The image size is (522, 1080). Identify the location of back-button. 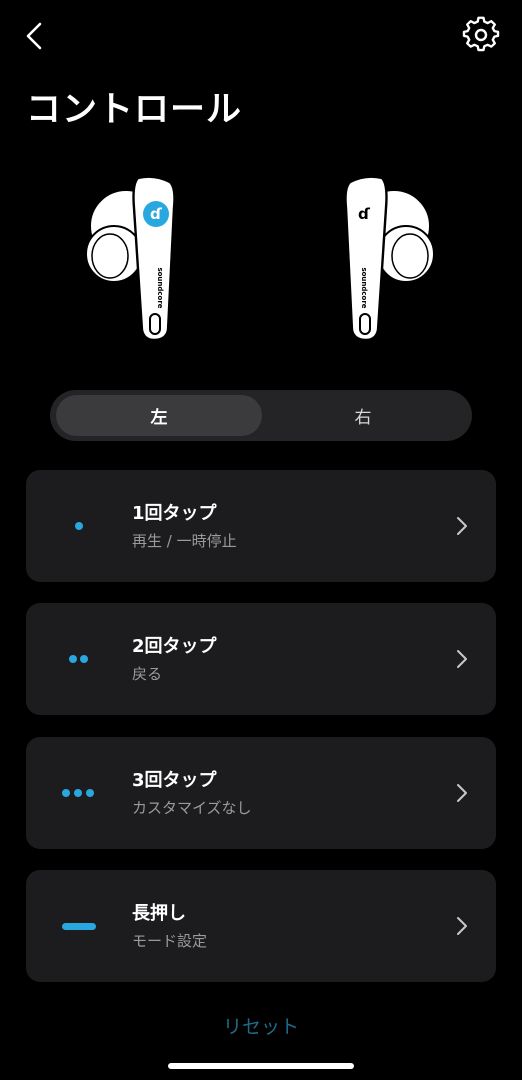
(36, 36).